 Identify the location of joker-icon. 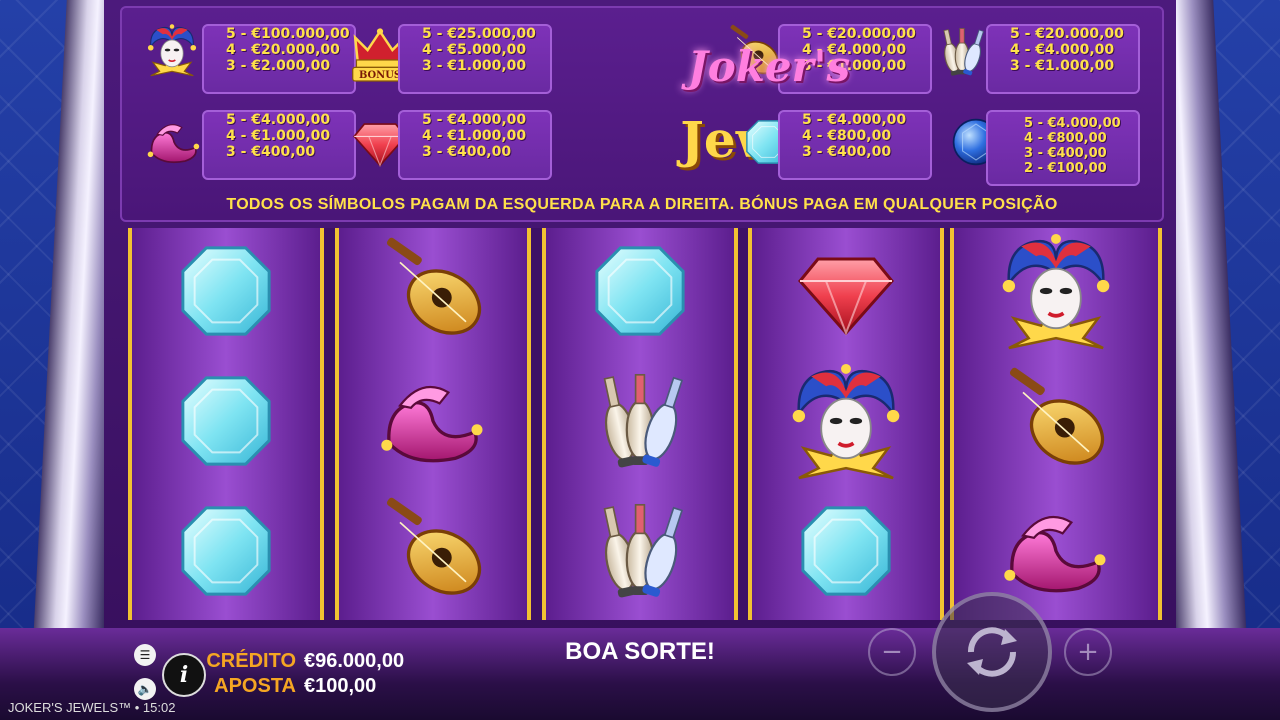
(172, 50).